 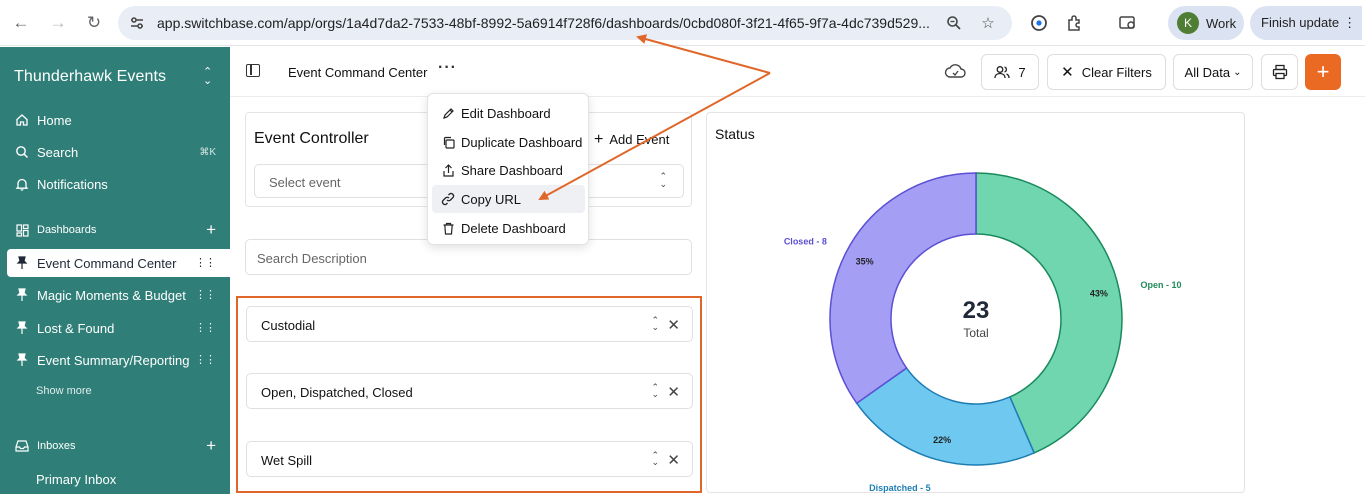 What do you see at coordinates (107, 263) in the screenshot?
I see `sidebar-item-label: Event Command Center` at bounding box center [107, 263].